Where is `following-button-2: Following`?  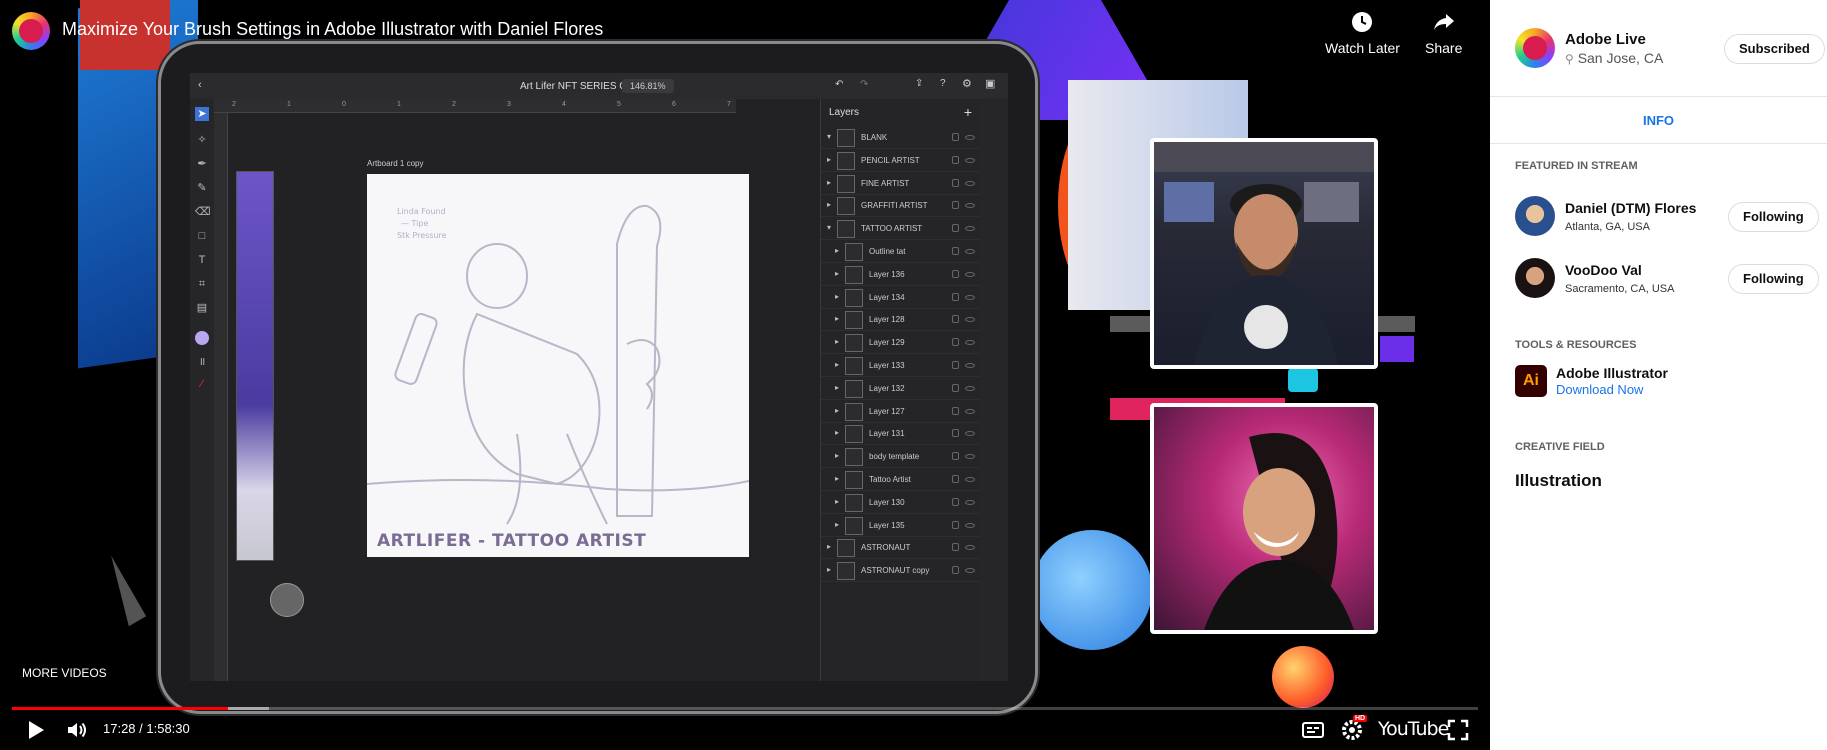
following-button-2: Following is located at coordinates (1773, 279).